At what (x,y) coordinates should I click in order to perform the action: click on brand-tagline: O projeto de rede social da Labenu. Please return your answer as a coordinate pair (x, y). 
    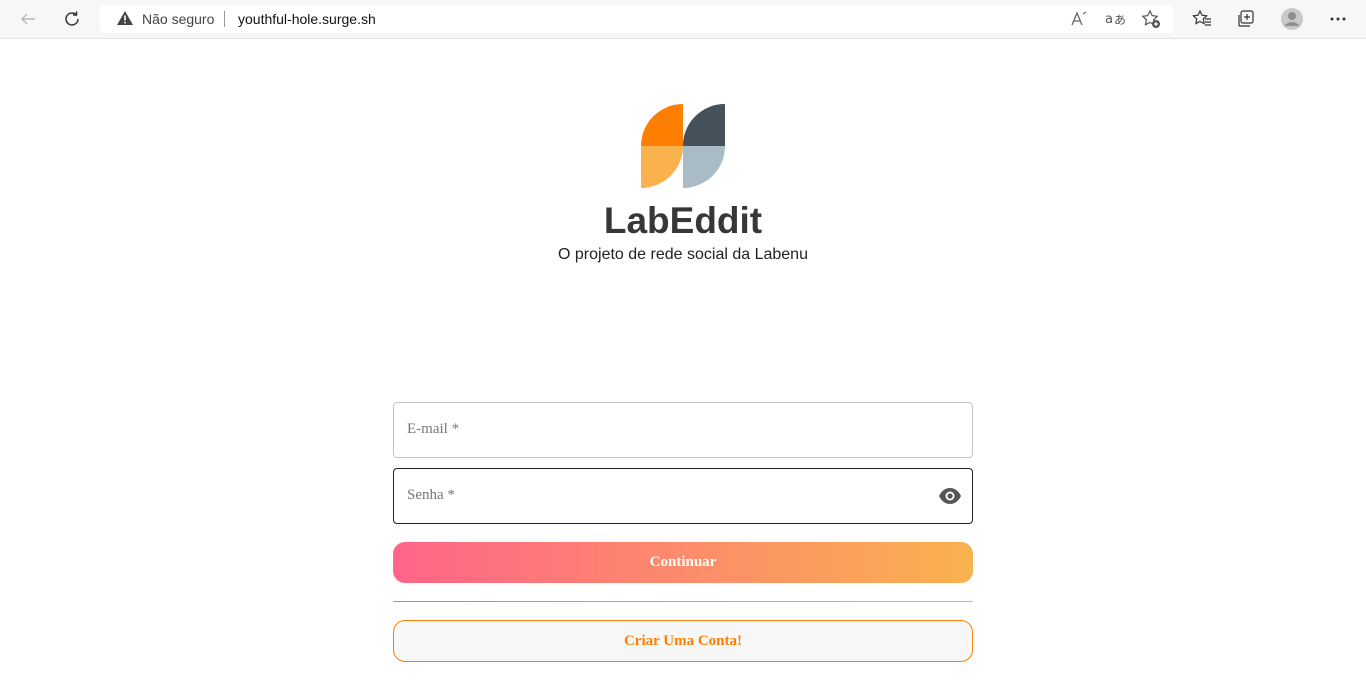
    Looking at the image, I should click on (683, 254).